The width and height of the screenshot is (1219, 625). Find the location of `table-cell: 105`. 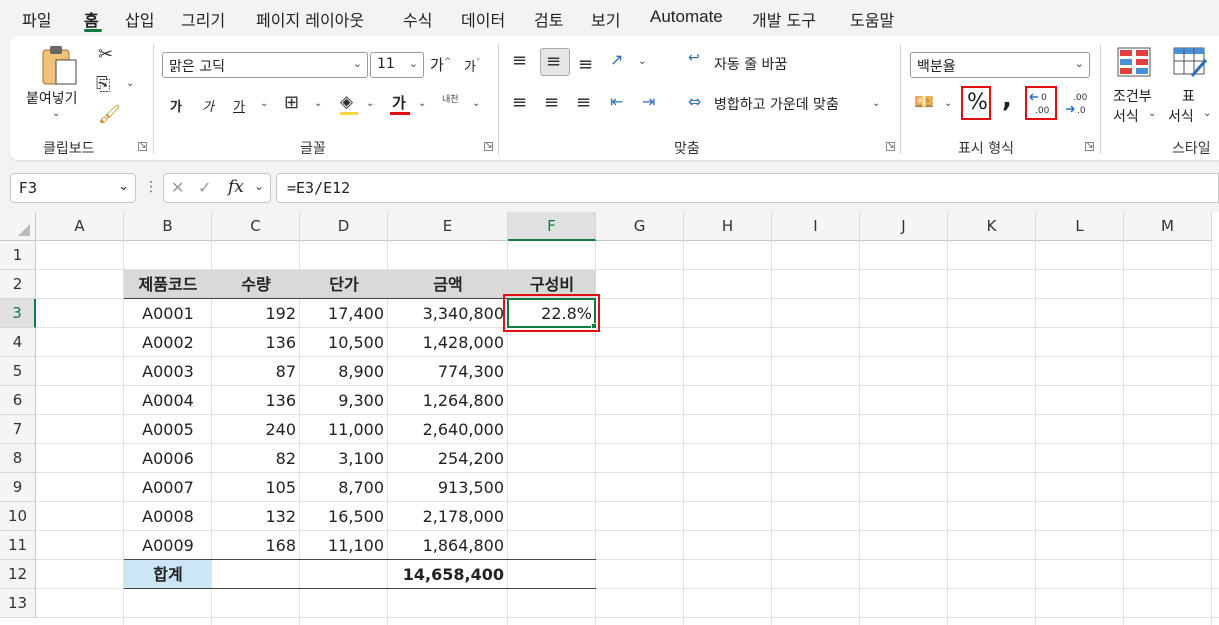

table-cell: 105 is located at coordinates (256, 487).